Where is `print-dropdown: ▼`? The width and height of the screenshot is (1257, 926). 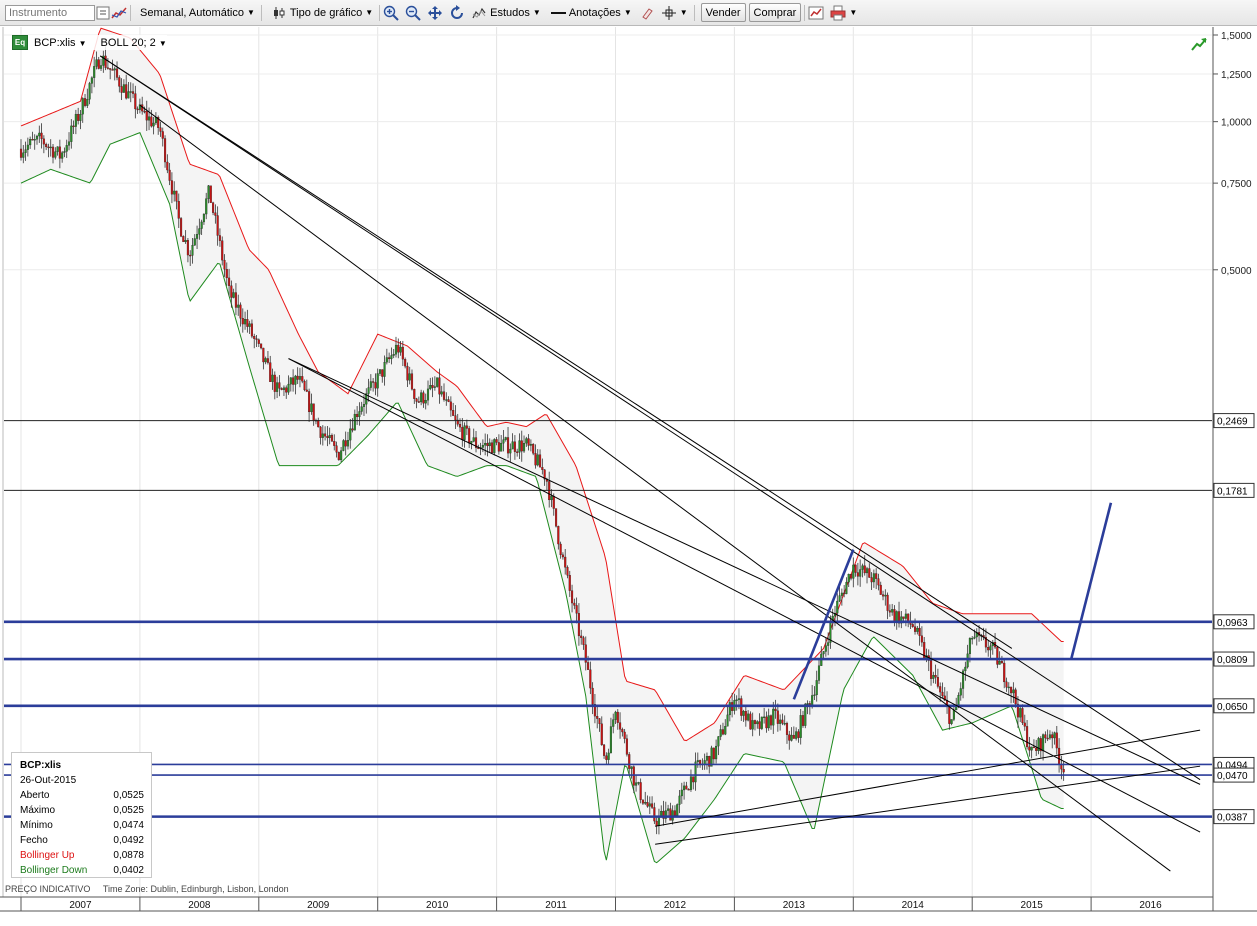 print-dropdown: ▼ is located at coordinates (843, 13).